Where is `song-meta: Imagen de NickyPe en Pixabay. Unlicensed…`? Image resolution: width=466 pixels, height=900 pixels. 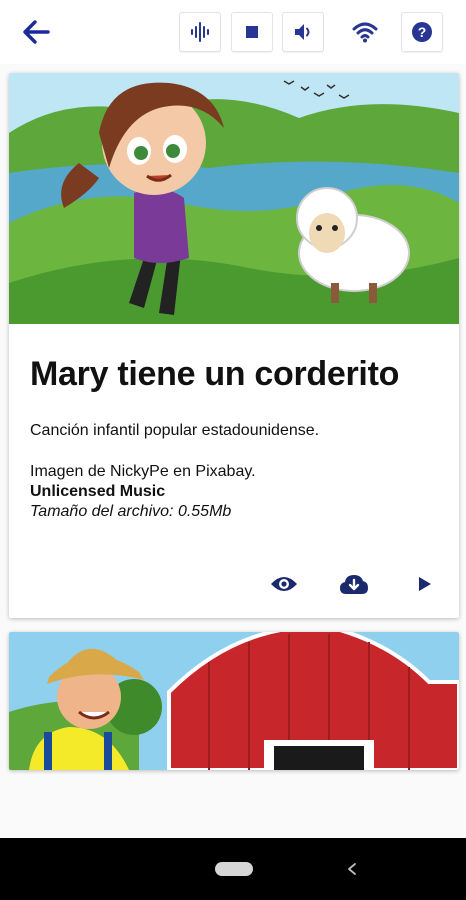
song-meta: Imagen de NickyPe en Pixabay. Unlicensed… is located at coordinates (143, 492).